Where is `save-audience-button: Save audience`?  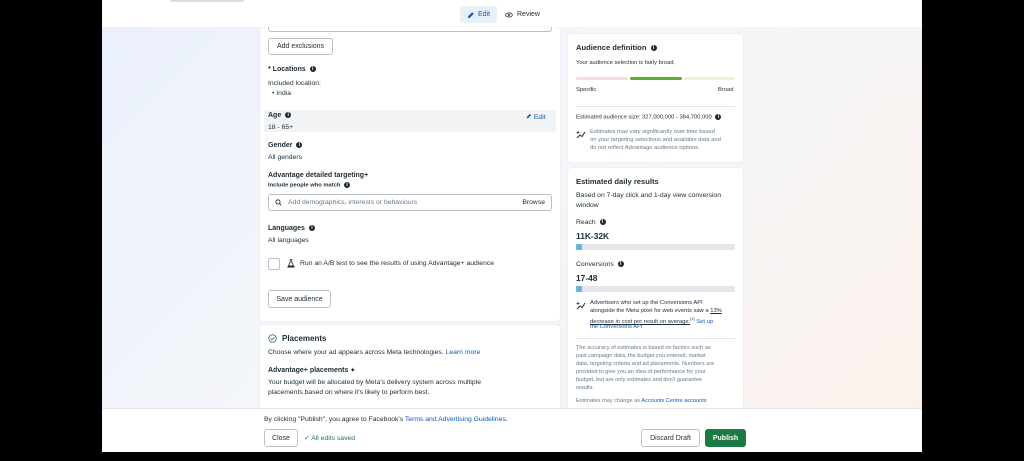 save-audience-button: Save audience is located at coordinates (299, 299).